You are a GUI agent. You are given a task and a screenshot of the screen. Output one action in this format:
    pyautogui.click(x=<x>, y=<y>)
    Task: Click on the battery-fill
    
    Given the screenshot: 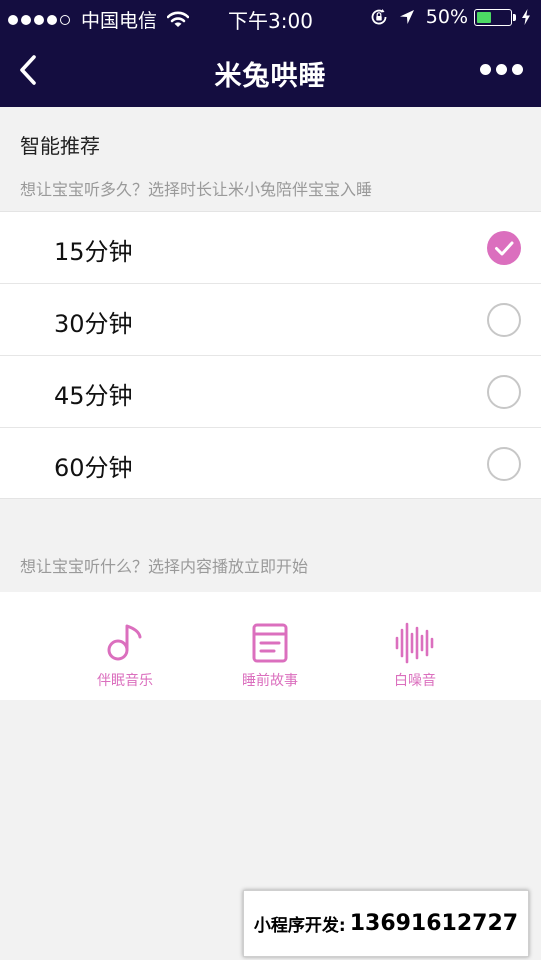 What is the action you would take?
    pyautogui.click(x=484, y=17)
    